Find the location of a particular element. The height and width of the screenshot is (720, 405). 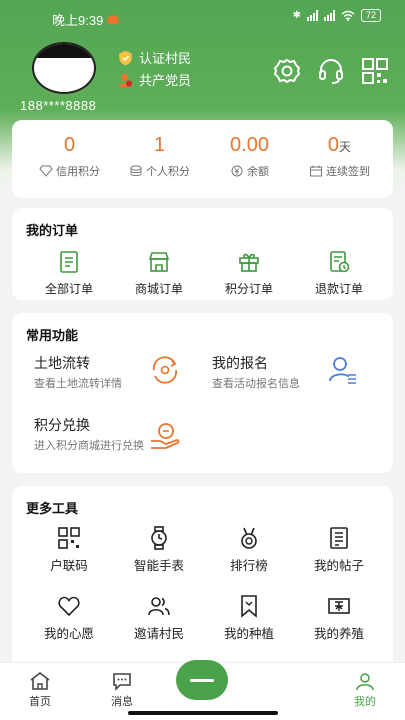

func-title: 我的报名 is located at coordinates (240, 363).